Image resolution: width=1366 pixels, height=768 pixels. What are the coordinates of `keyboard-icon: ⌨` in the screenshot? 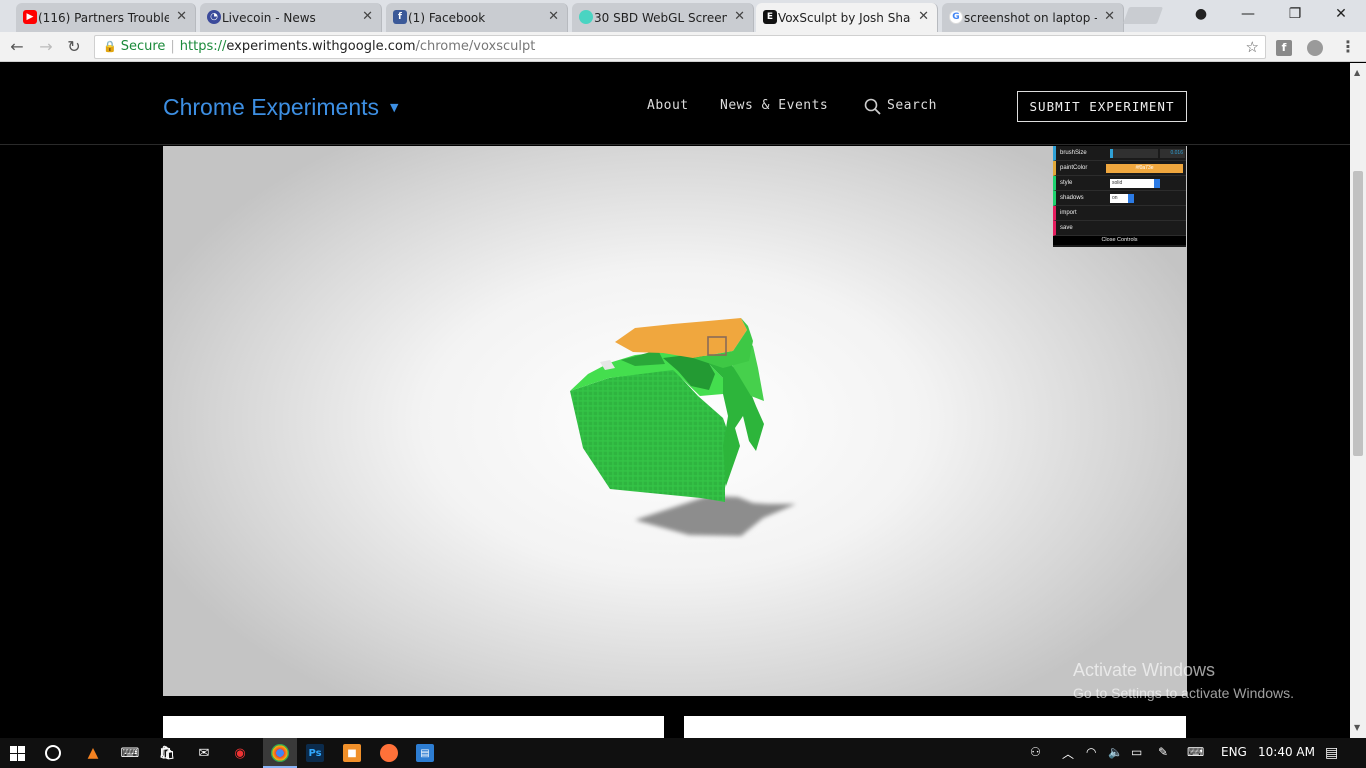 It's located at (1195, 752).